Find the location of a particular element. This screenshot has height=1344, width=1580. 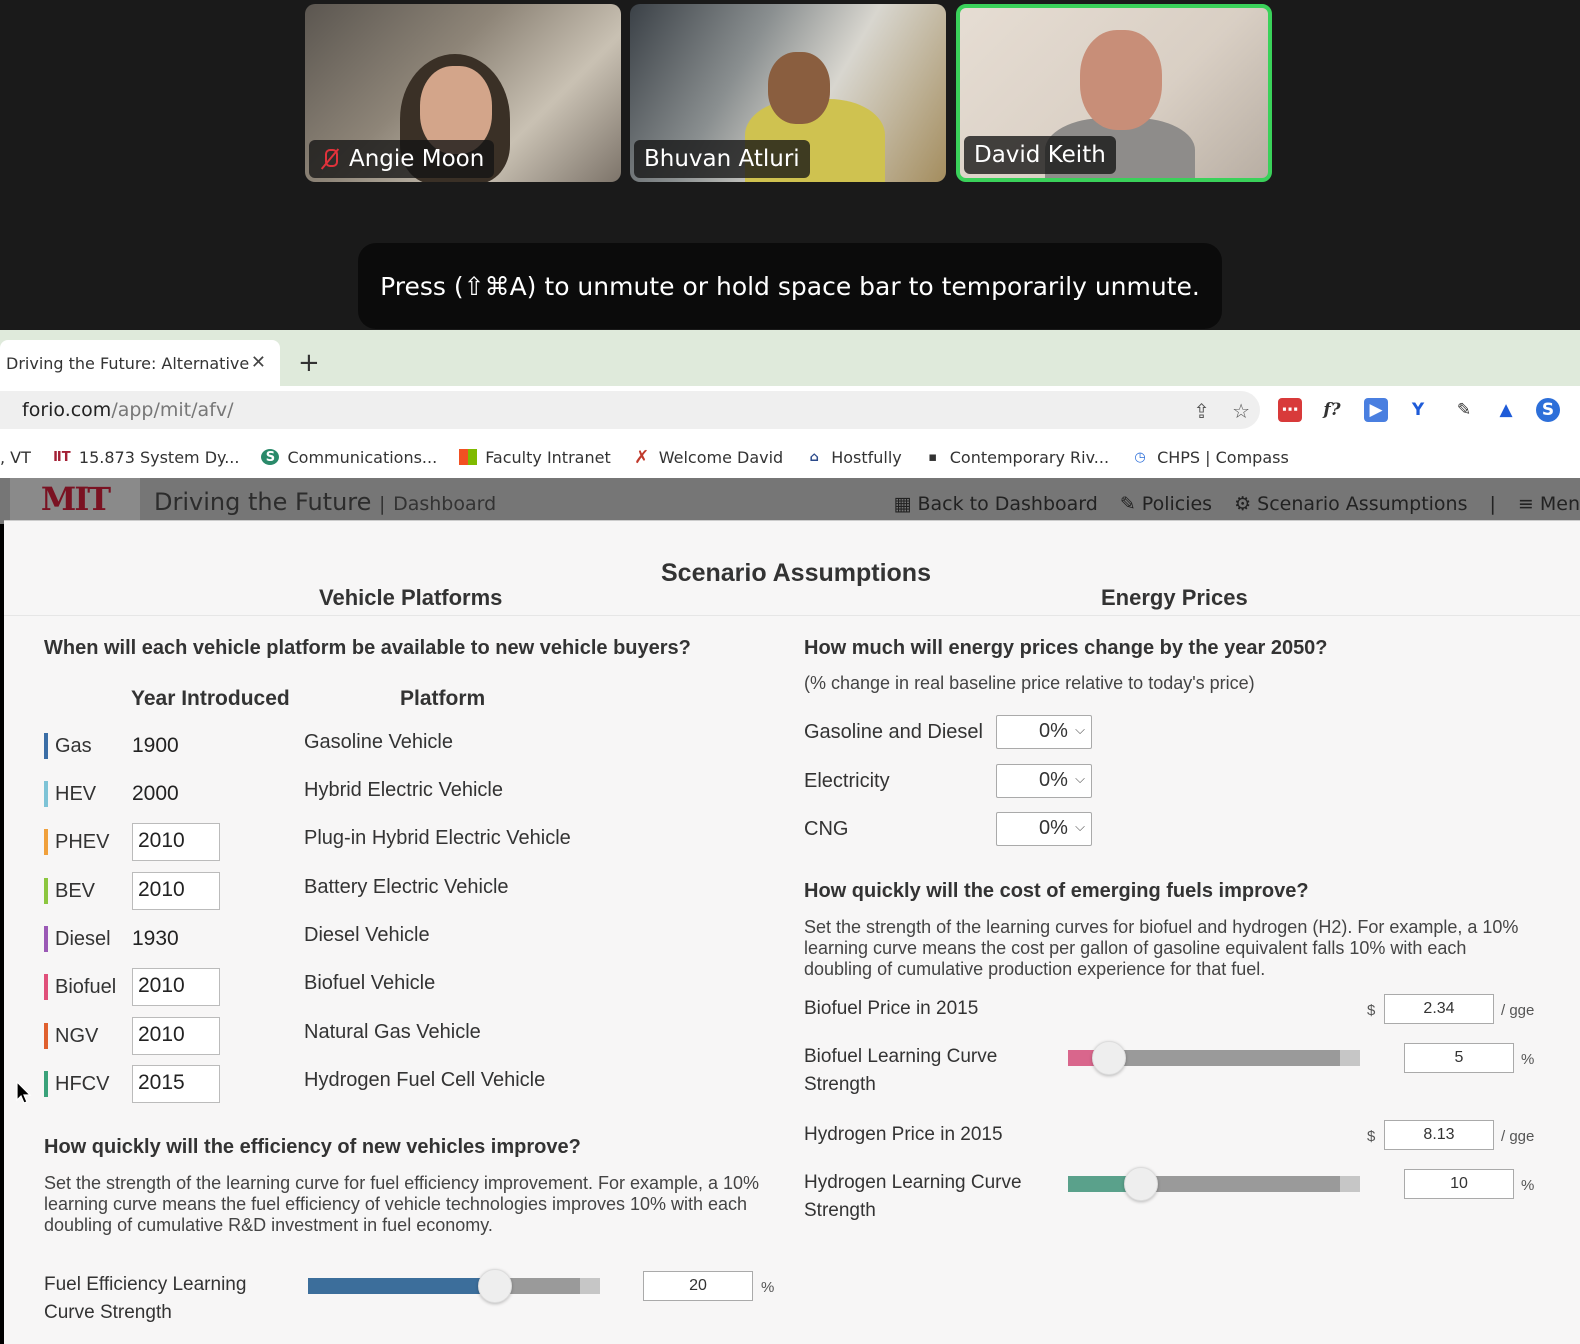

extension-eyedropper-icon: ✎ is located at coordinates (1464, 410).